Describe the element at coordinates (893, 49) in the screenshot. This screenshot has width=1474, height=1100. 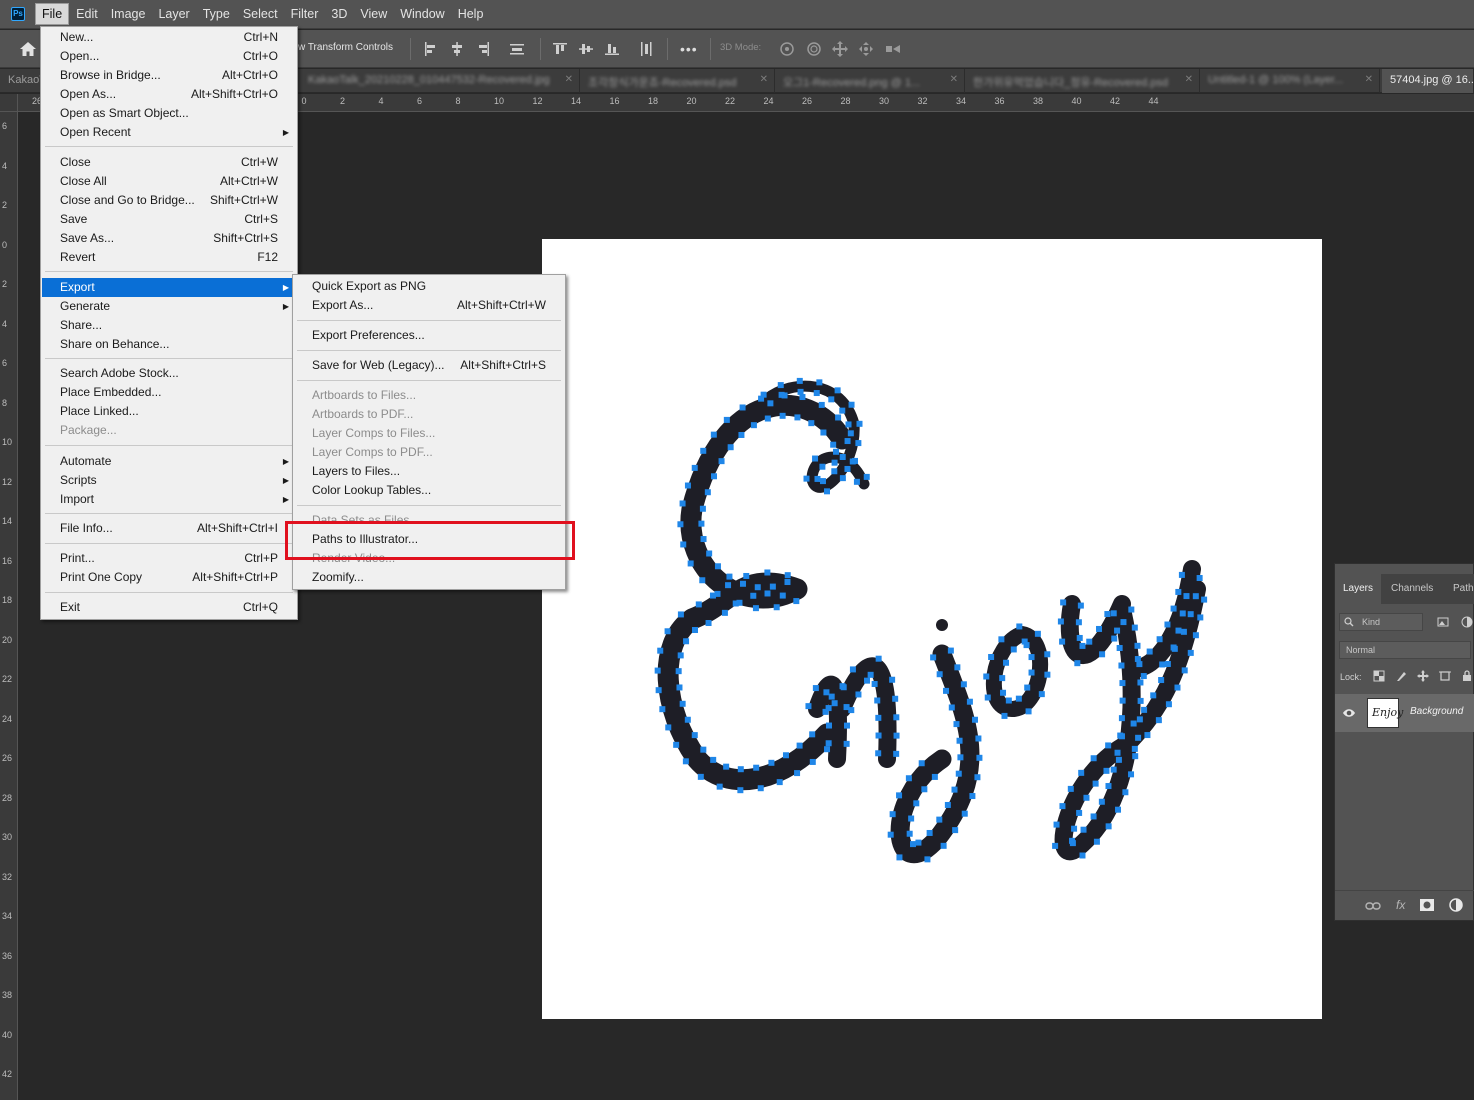
I see `3d-scale-icon` at that location.